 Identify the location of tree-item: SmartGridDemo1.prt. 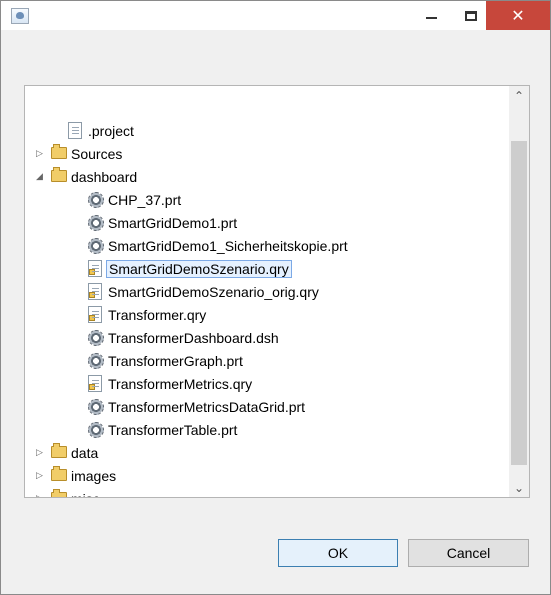
(265, 223).